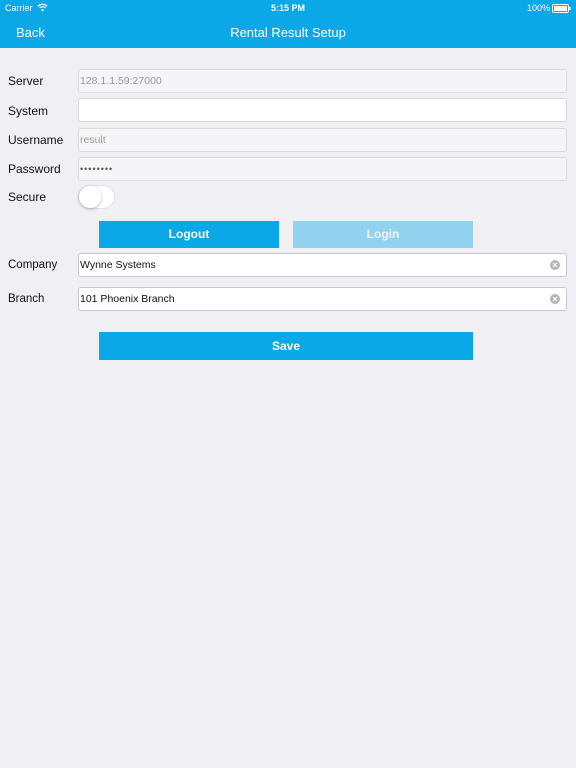 The image size is (576, 768). Describe the element at coordinates (36, 140) in the screenshot. I see `username-label: Username` at that location.